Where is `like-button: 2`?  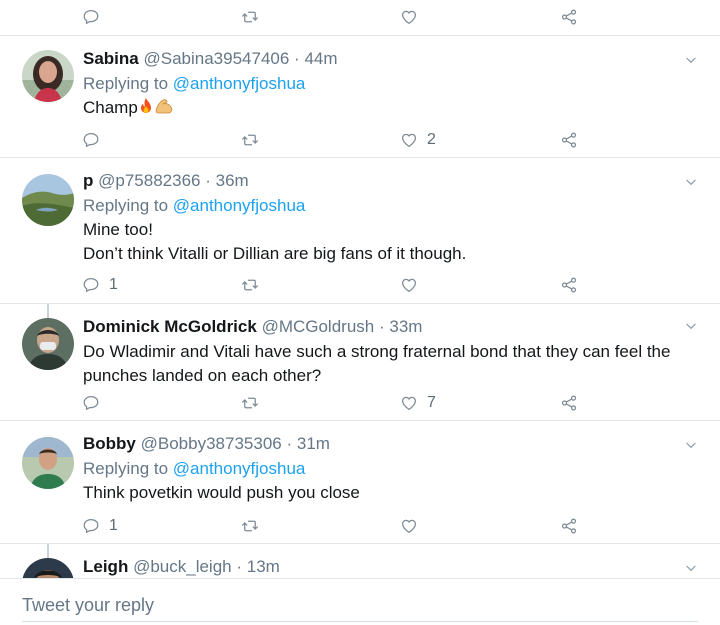
like-button: 2 is located at coordinates (418, 140).